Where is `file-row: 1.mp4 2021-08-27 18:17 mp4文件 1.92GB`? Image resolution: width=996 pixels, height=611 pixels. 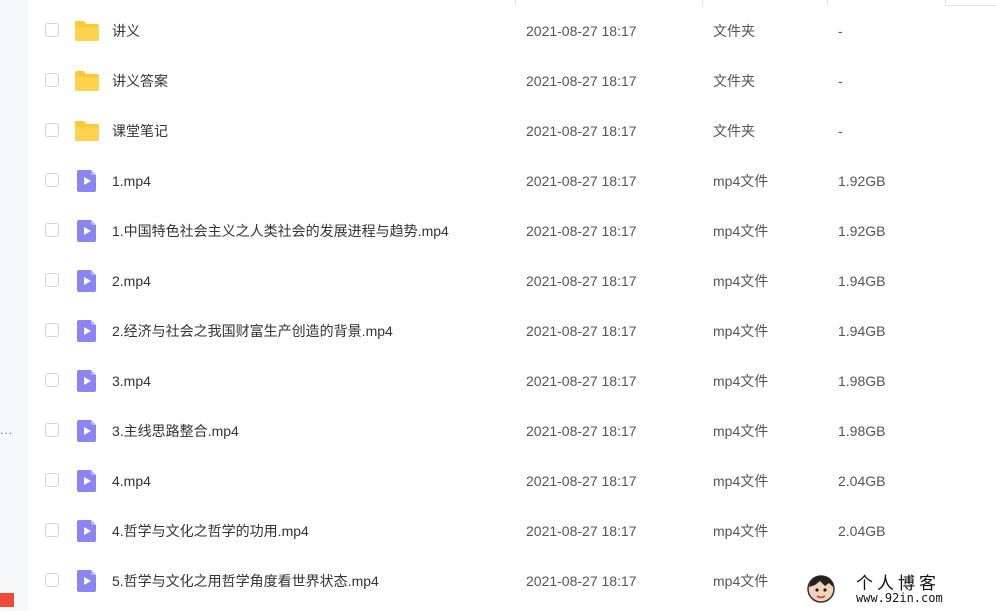 file-row: 1.mp4 2021-08-27 18:17 mp4文件 1.92GB is located at coordinates (512, 181).